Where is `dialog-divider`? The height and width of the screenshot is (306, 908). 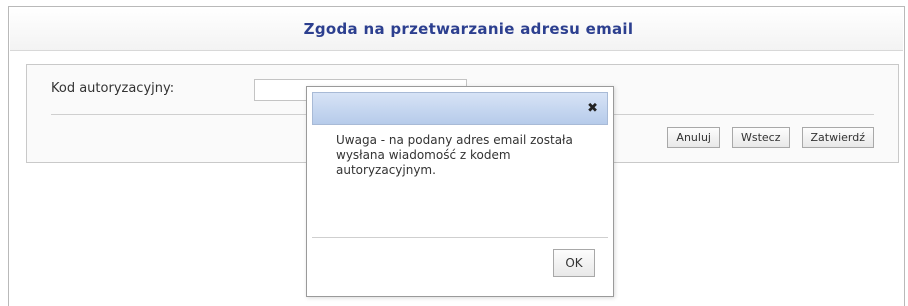
dialog-divider is located at coordinates (460, 237).